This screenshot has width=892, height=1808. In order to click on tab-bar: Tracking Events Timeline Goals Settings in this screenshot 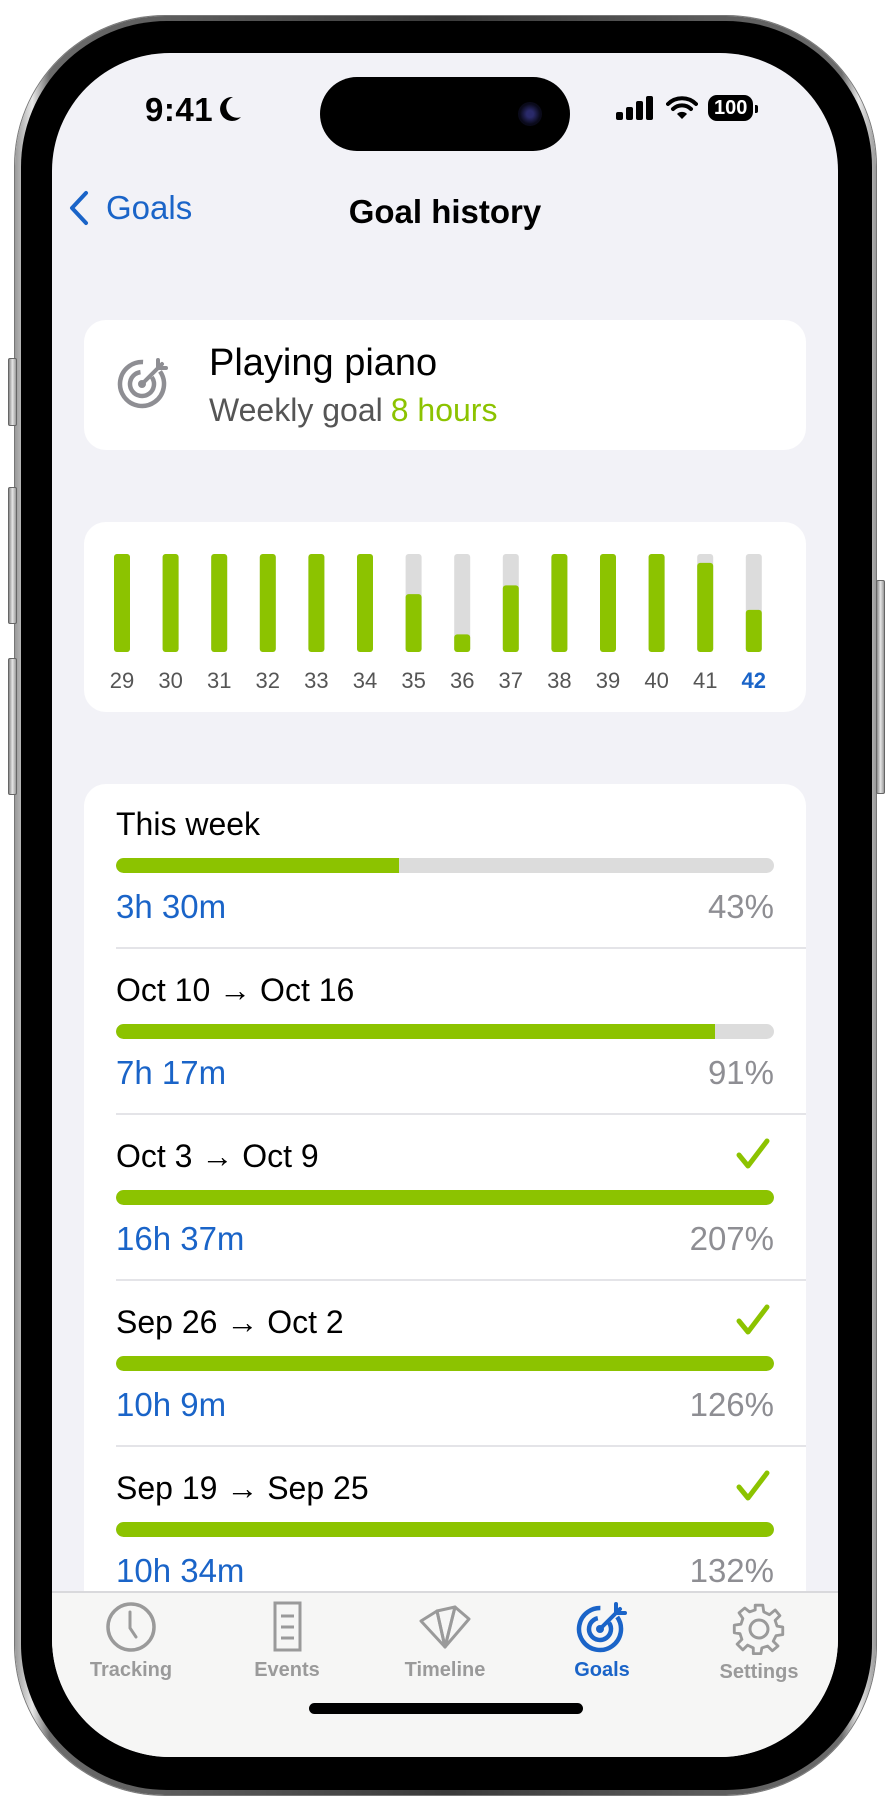, I will do `click(445, 1674)`.